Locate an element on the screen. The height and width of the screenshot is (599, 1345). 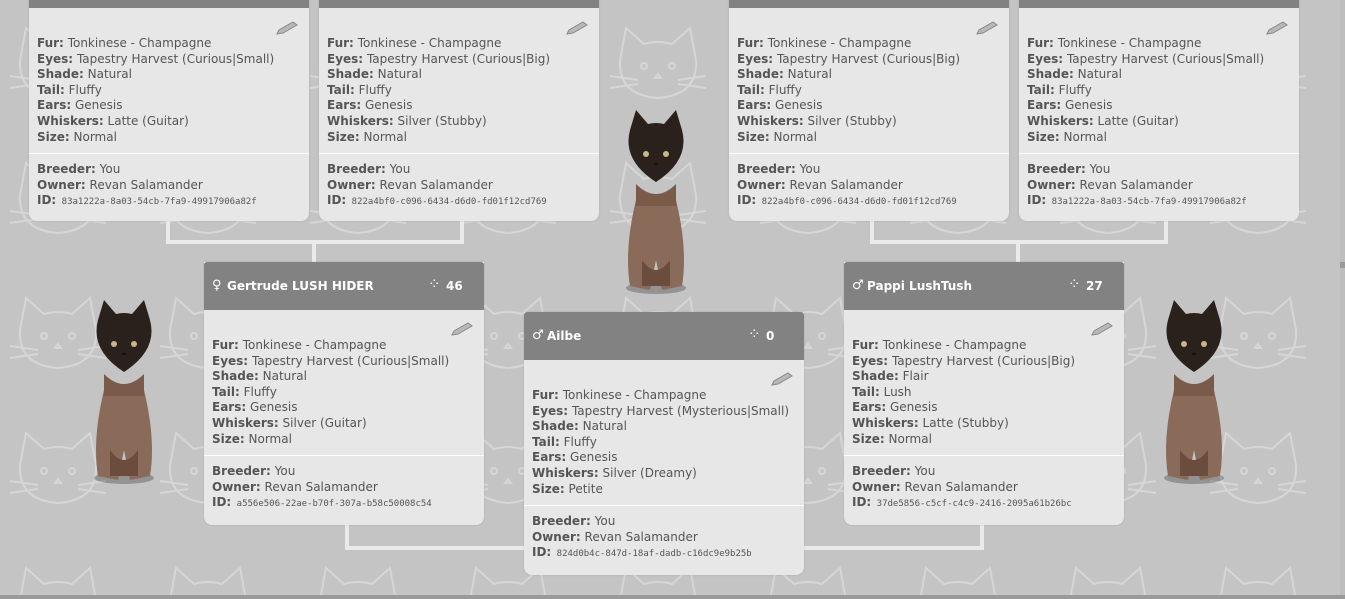
cat-image-father is located at coordinates (1194, 392).